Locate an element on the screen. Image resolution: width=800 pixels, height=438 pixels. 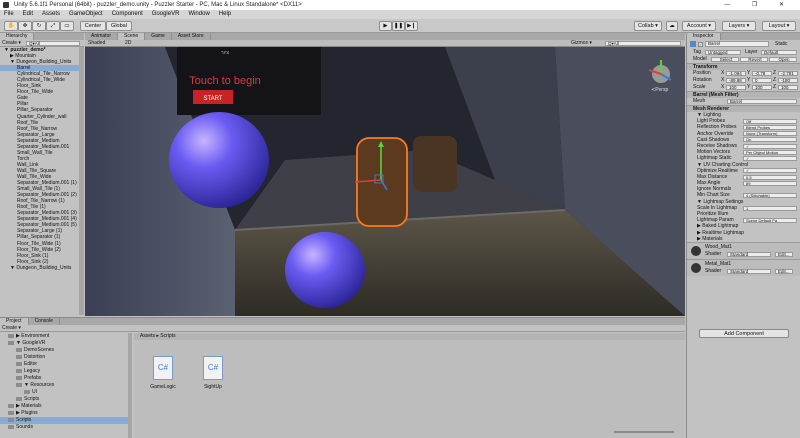
project-create-button: Create ▾ is located at coordinates (11, 328).